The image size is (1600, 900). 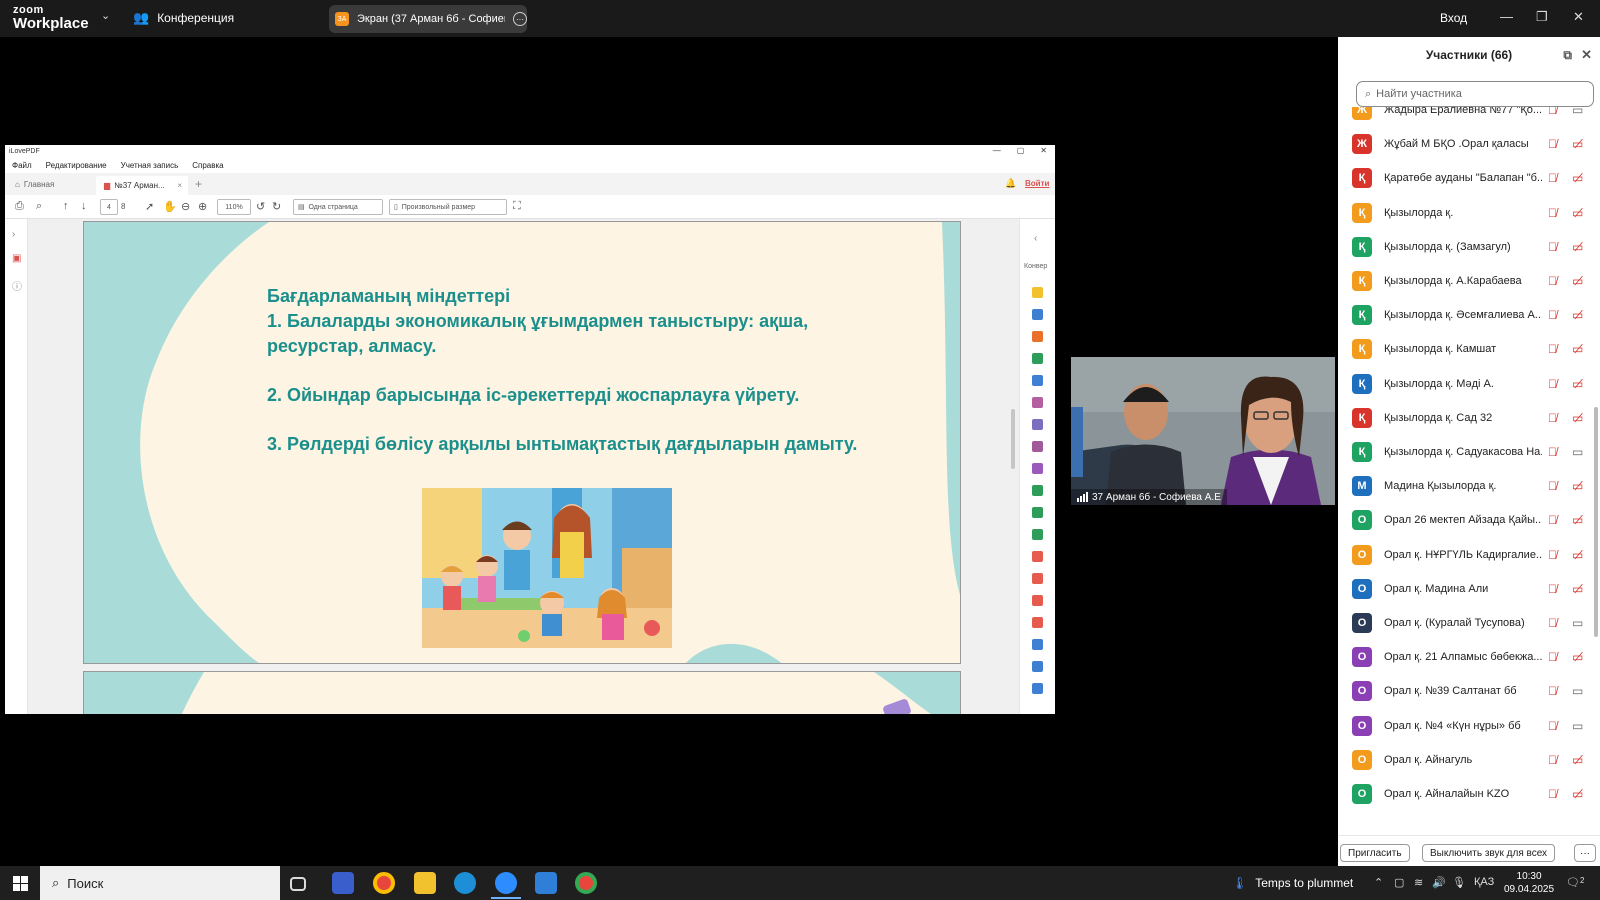 What do you see at coordinates (1469, 315) in the screenshot?
I see `participant-row: Қ Қызылорда қ. Әсемғалиева А... 🎙̸ ▭̸` at bounding box center [1469, 315].